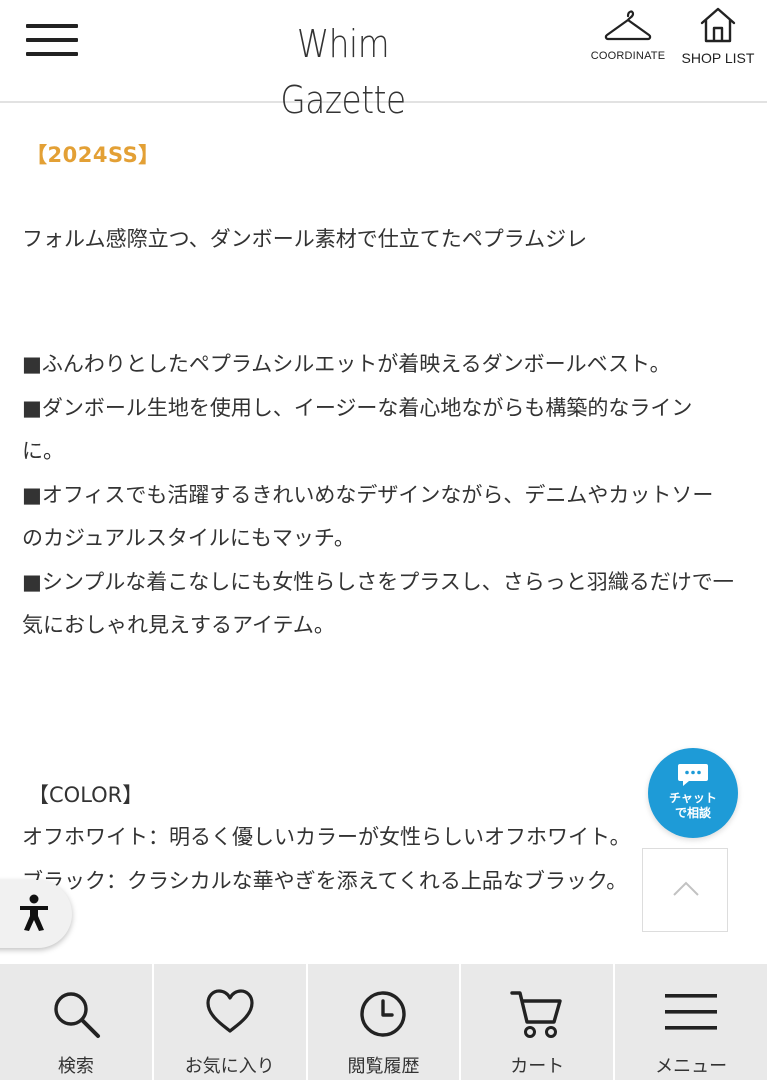  Describe the element at coordinates (357, 429) in the screenshot. I see `feature-item: ■ダンボール生地を使用し、イージーな着心地ながらも構築的なラインに。` at that location.